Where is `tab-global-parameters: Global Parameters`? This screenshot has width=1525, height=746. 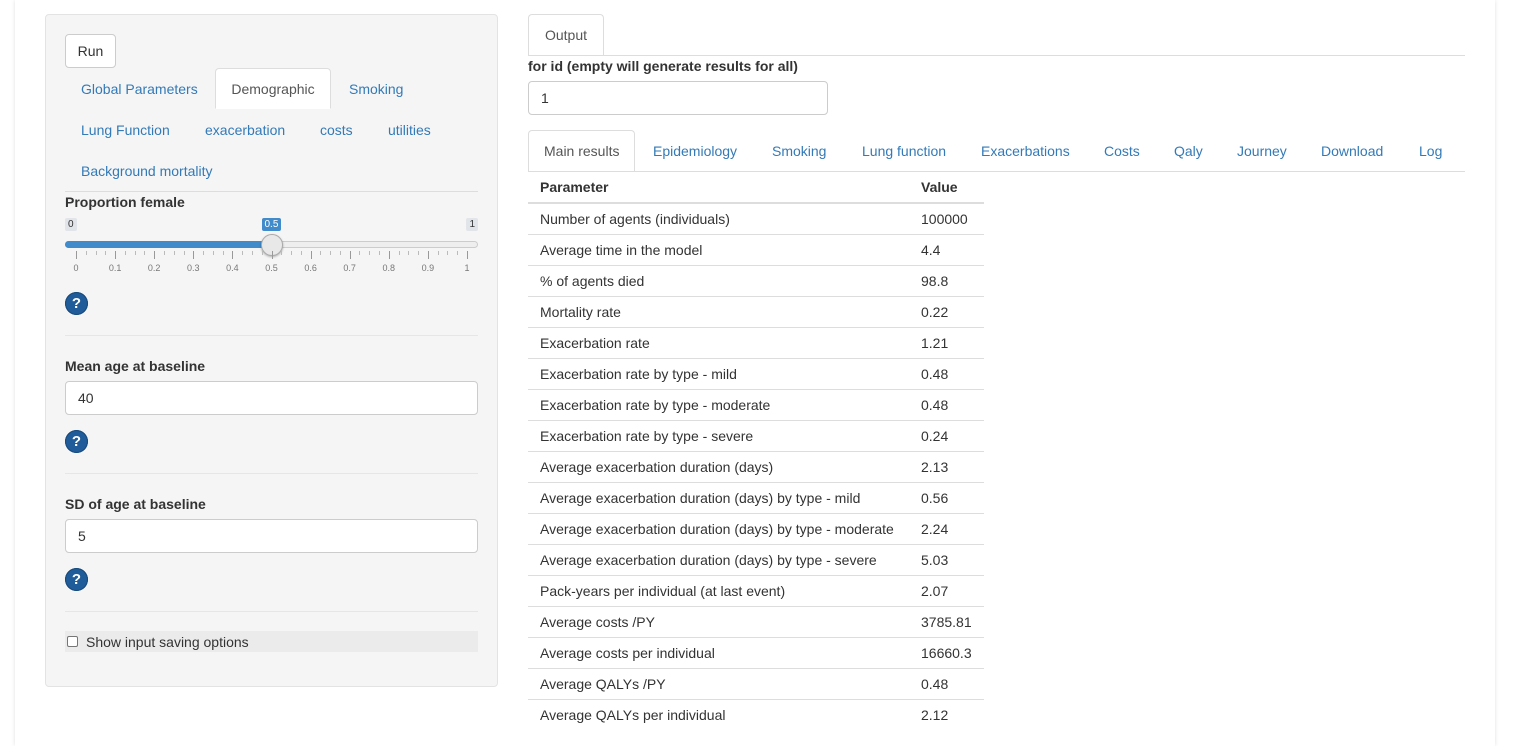 tab-global-parameters: Global Parameters is located at coordinates (139, 88).